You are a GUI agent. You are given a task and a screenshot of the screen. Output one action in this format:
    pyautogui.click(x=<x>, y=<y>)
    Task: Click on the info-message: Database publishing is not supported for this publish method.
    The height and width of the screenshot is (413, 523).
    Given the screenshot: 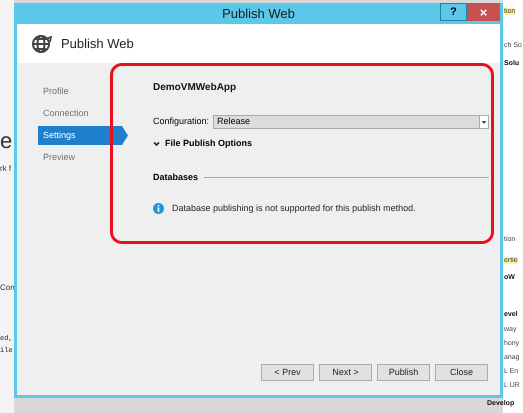 What is the action you would take?
    pyautogui.click(x=294, y=208)
    